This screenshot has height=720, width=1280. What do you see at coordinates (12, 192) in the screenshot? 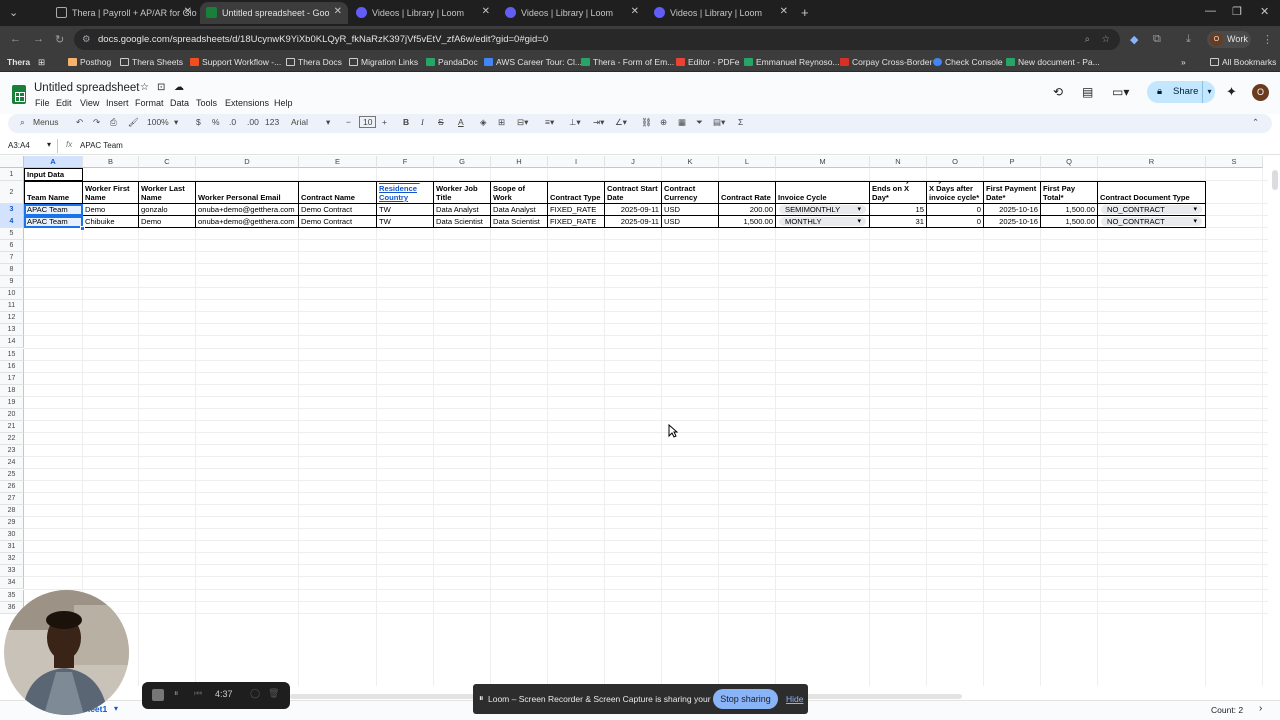
I see `row-header-2: 2` at bounding box center [12, 192].